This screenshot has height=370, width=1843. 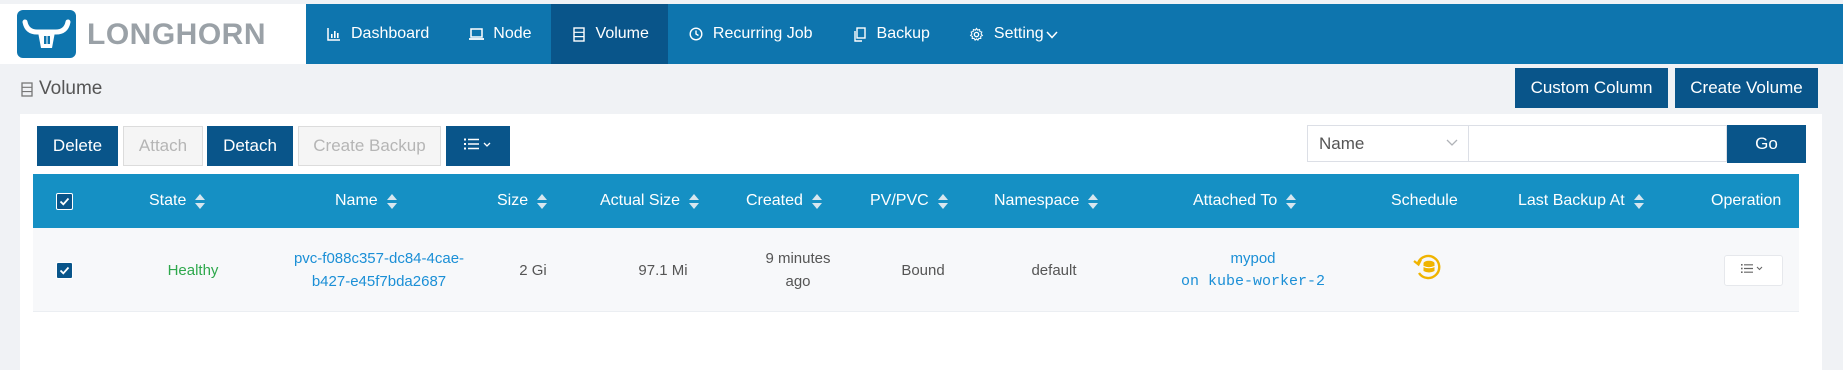 What do you see at coordinates (1598, 143) in the screenshot?
I see `search-input` at bounding box center [1598, 143].